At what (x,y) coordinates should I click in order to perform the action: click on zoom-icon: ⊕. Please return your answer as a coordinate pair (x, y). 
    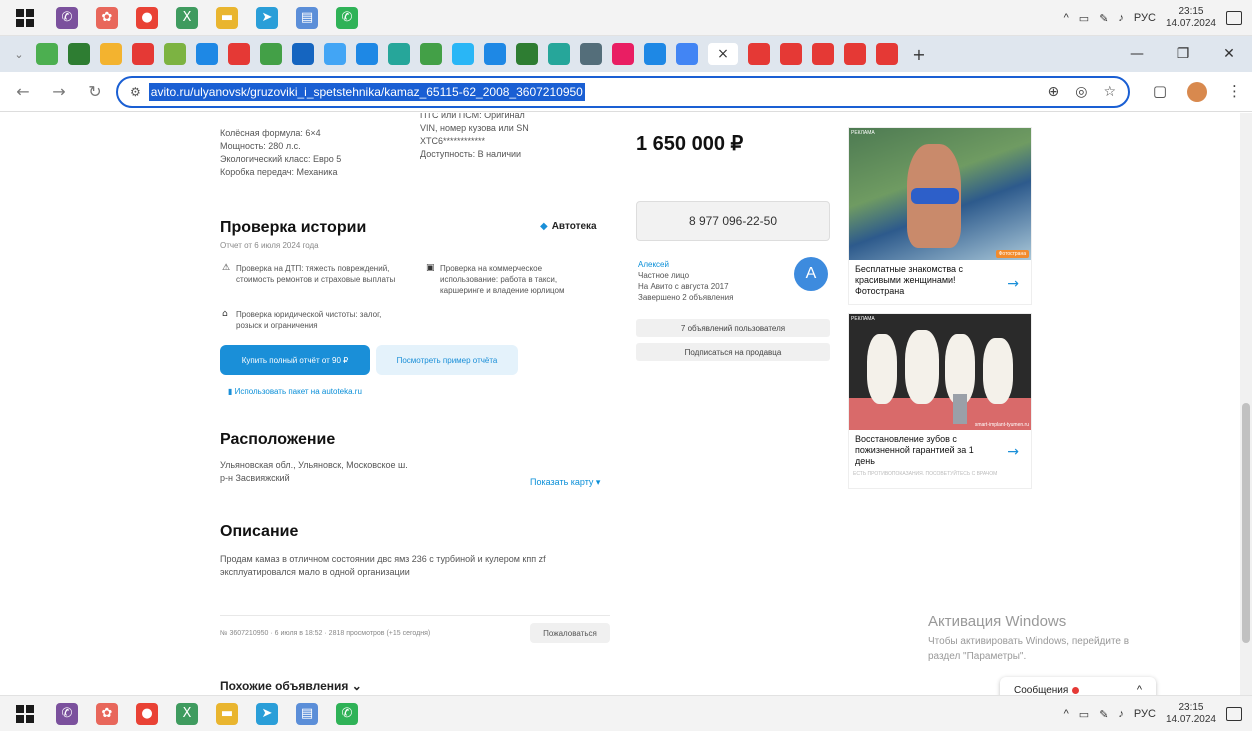
    Looking at the image, I should click on (1053, 92).